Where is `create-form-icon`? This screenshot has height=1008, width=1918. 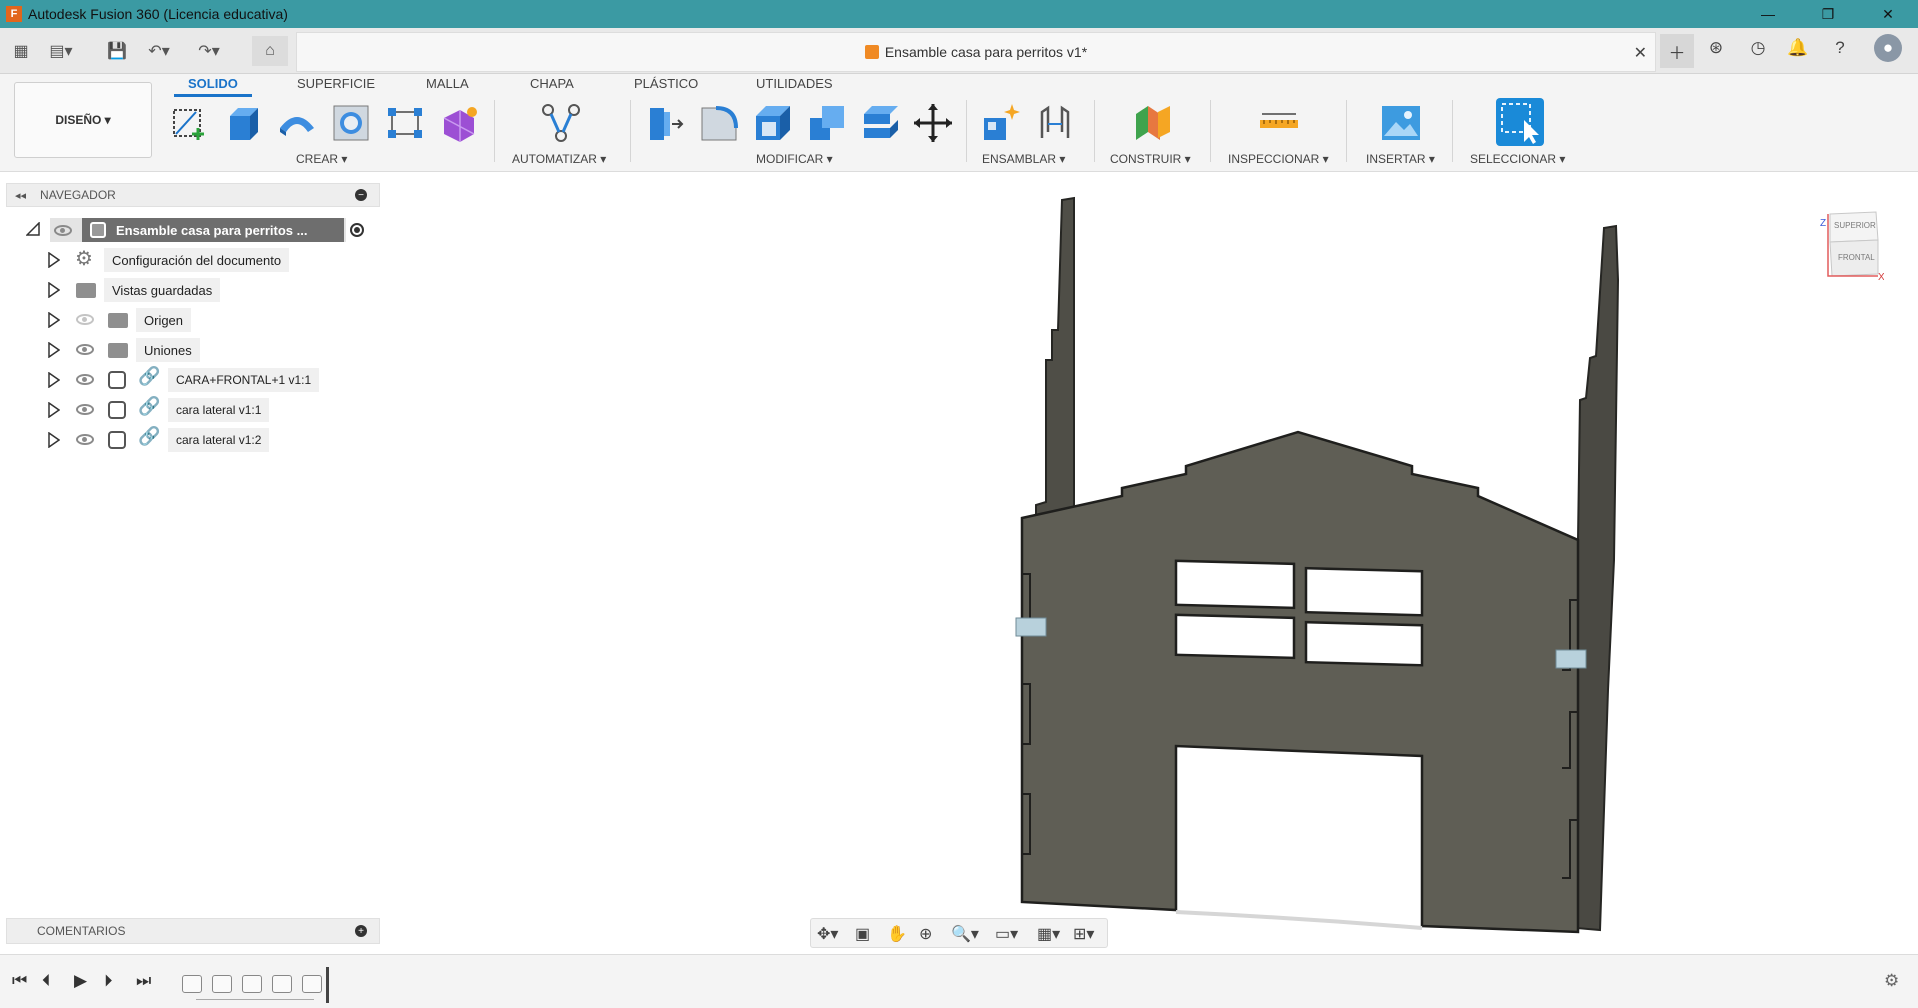 create-form-icon is located at coordinates (459, 123).